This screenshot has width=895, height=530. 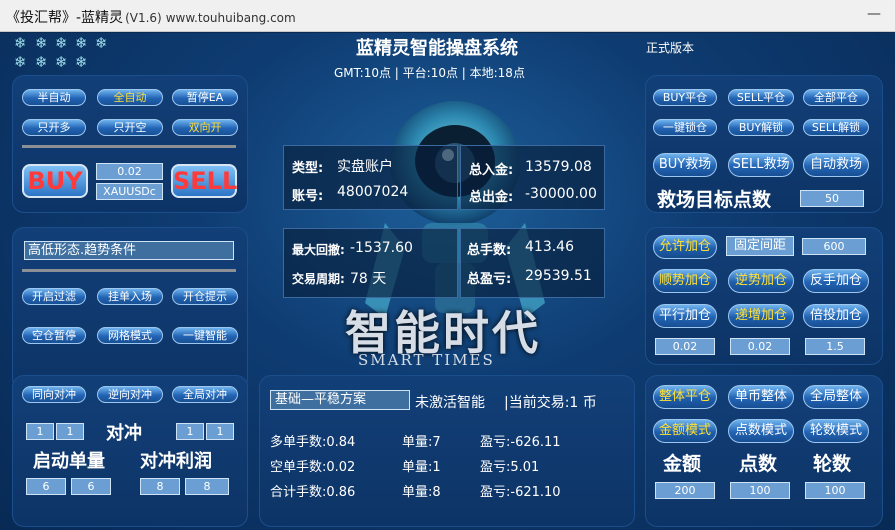 I want to click on sell-button: SELL, so click(x=204, y=181).